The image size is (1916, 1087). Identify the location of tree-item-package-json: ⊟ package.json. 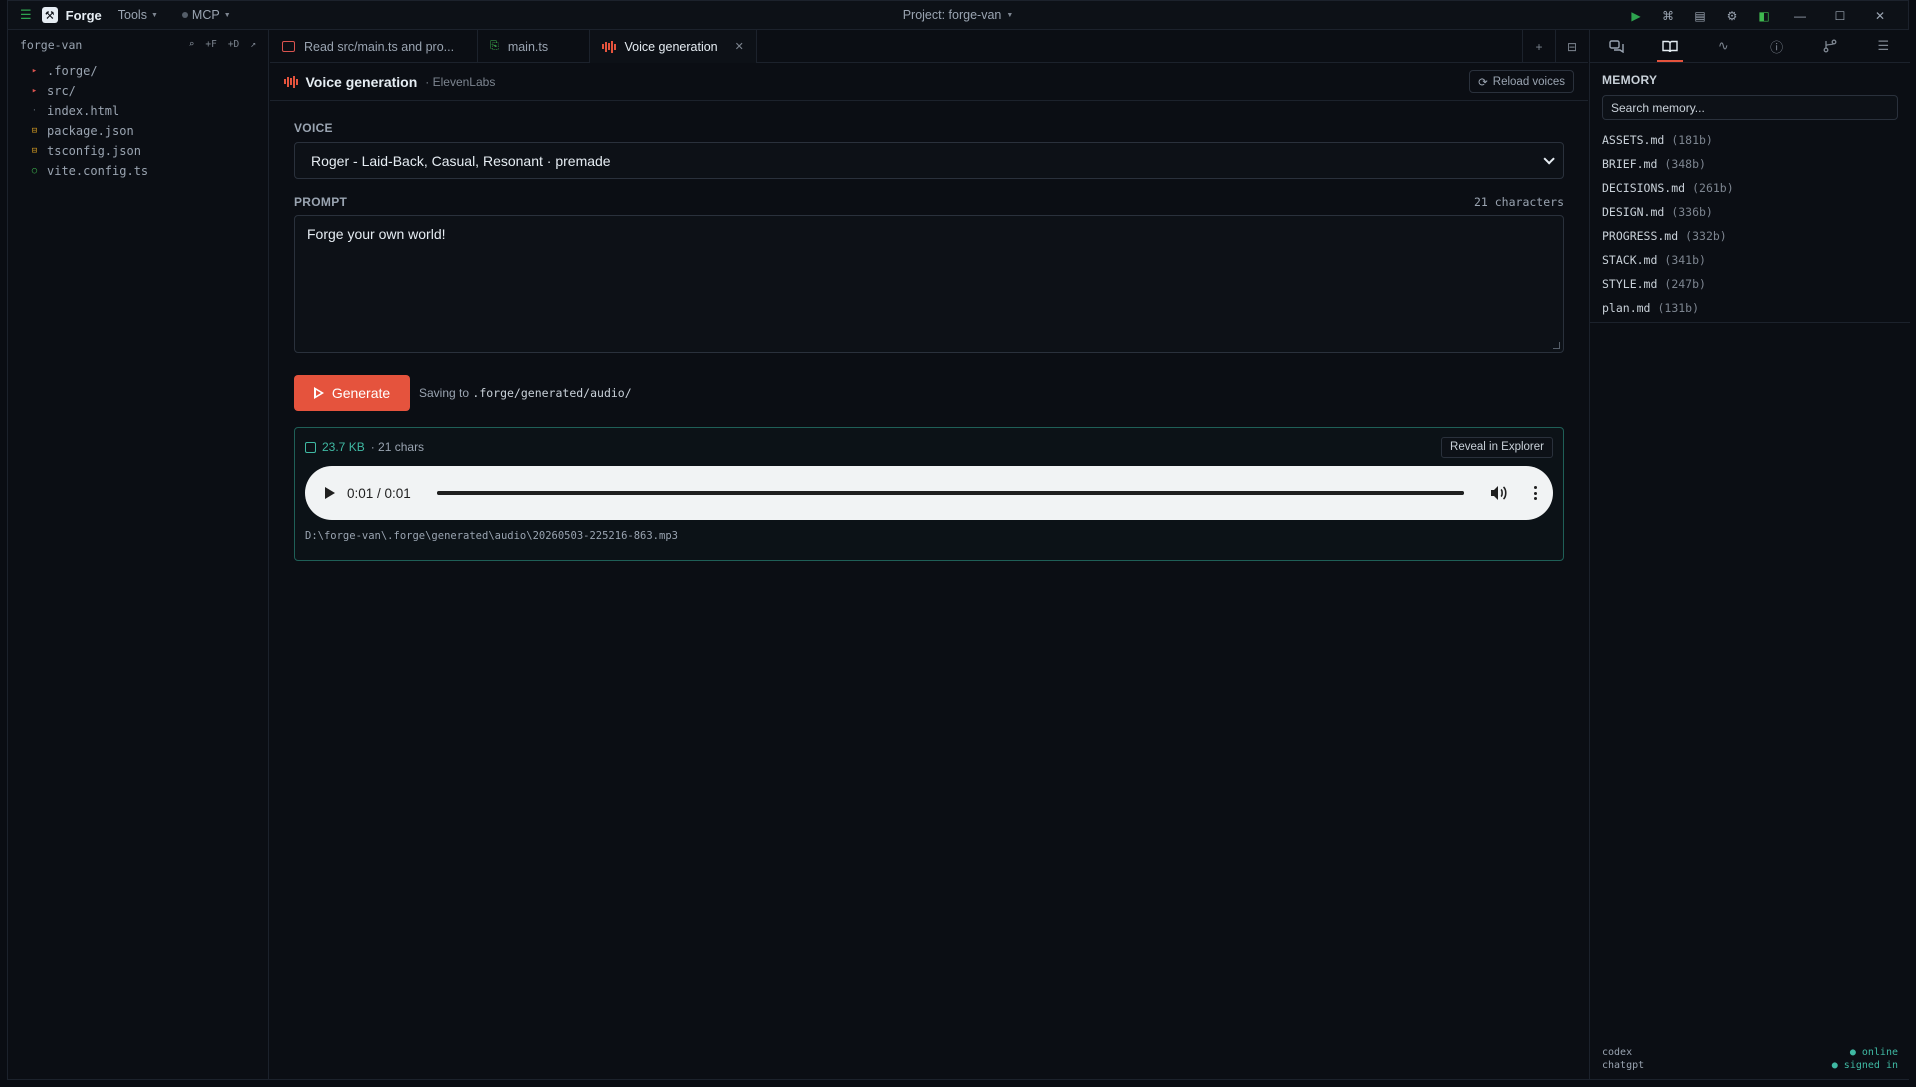
(138, 131).